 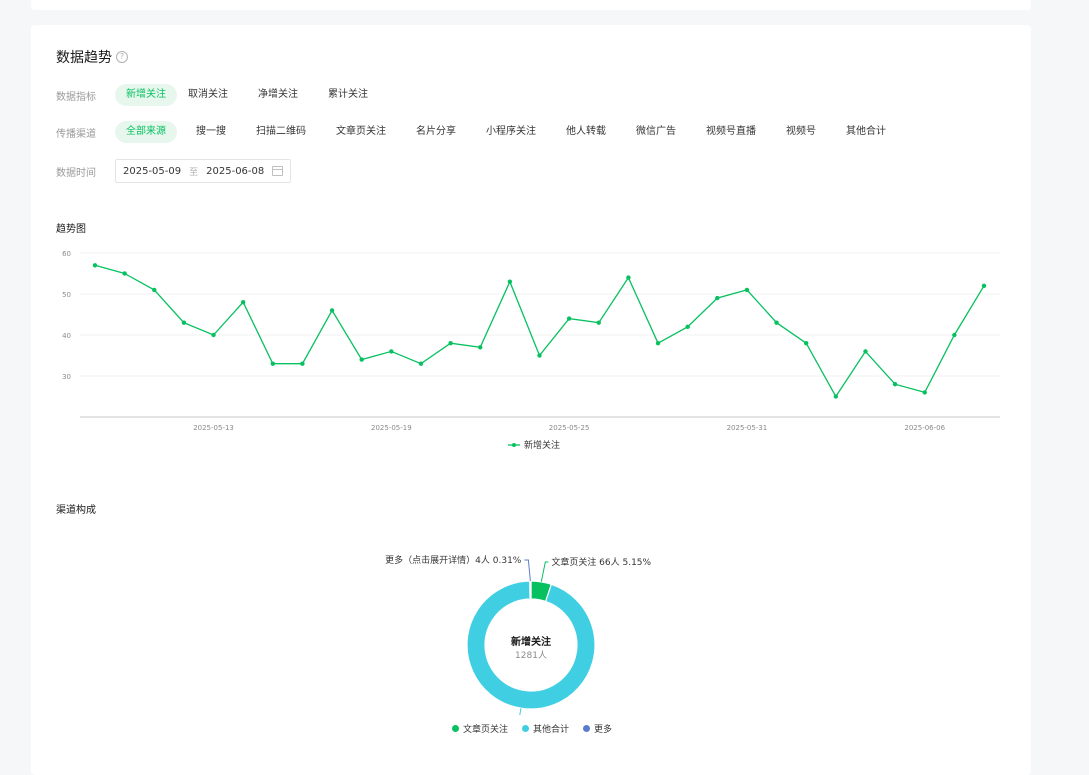 I want to click on legend-more: 更多, so click(x=597, y=728).